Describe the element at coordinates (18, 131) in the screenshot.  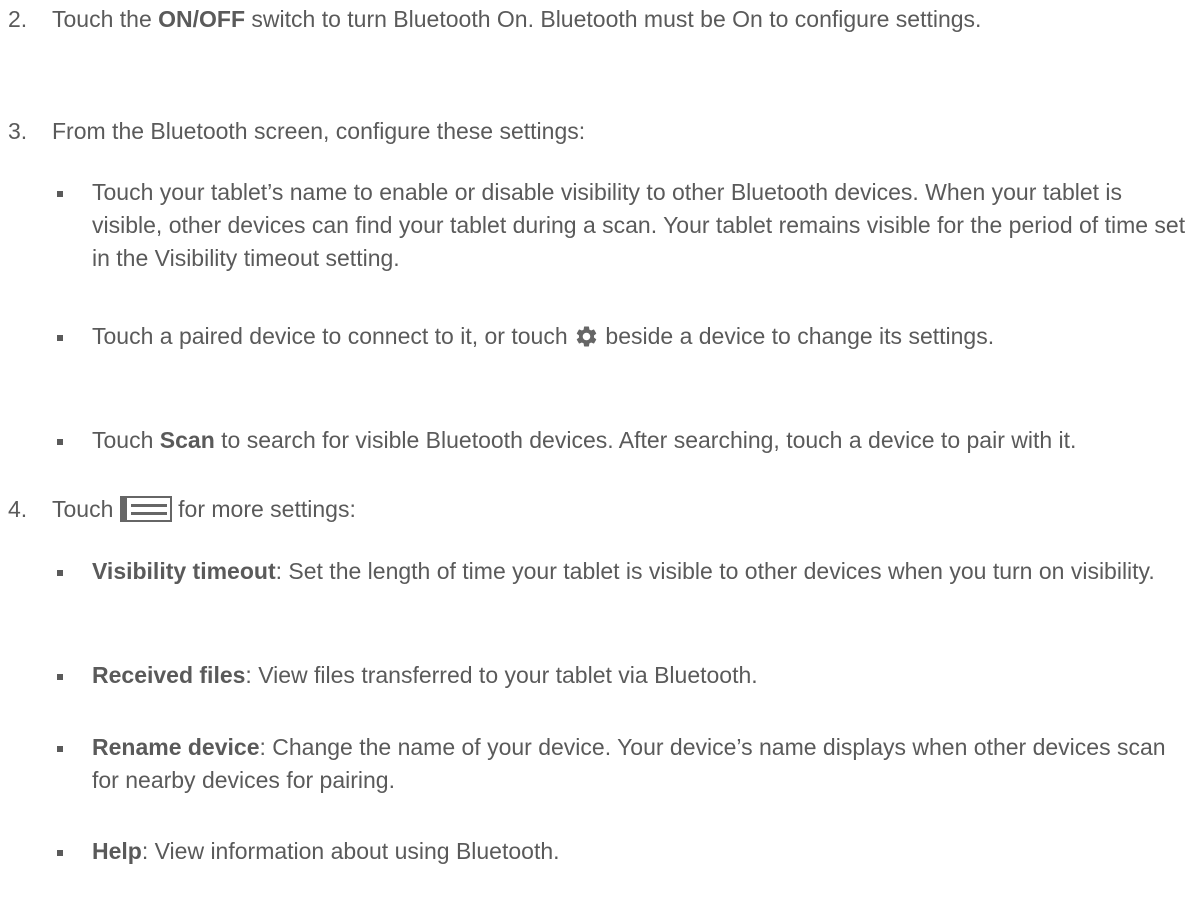
I see `step-number: 3.` at that location.